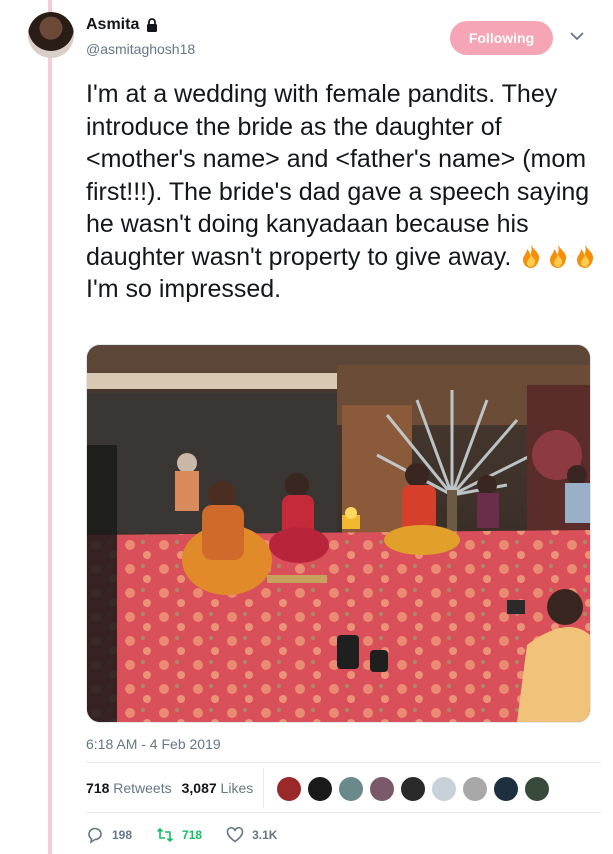 The height and width of the screenshot is (854, 613). I want to click on divider-bottom, so click(343, 812).